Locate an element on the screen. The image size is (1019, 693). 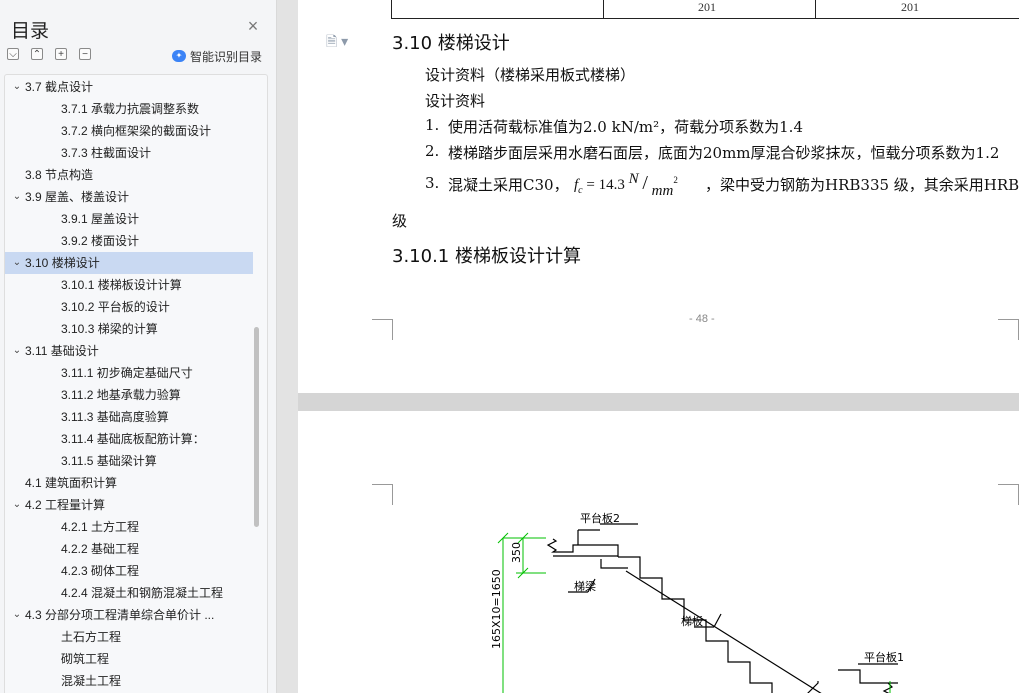
toc-item-label: 3.8 节点构造 is located at coordinates (59, 175).